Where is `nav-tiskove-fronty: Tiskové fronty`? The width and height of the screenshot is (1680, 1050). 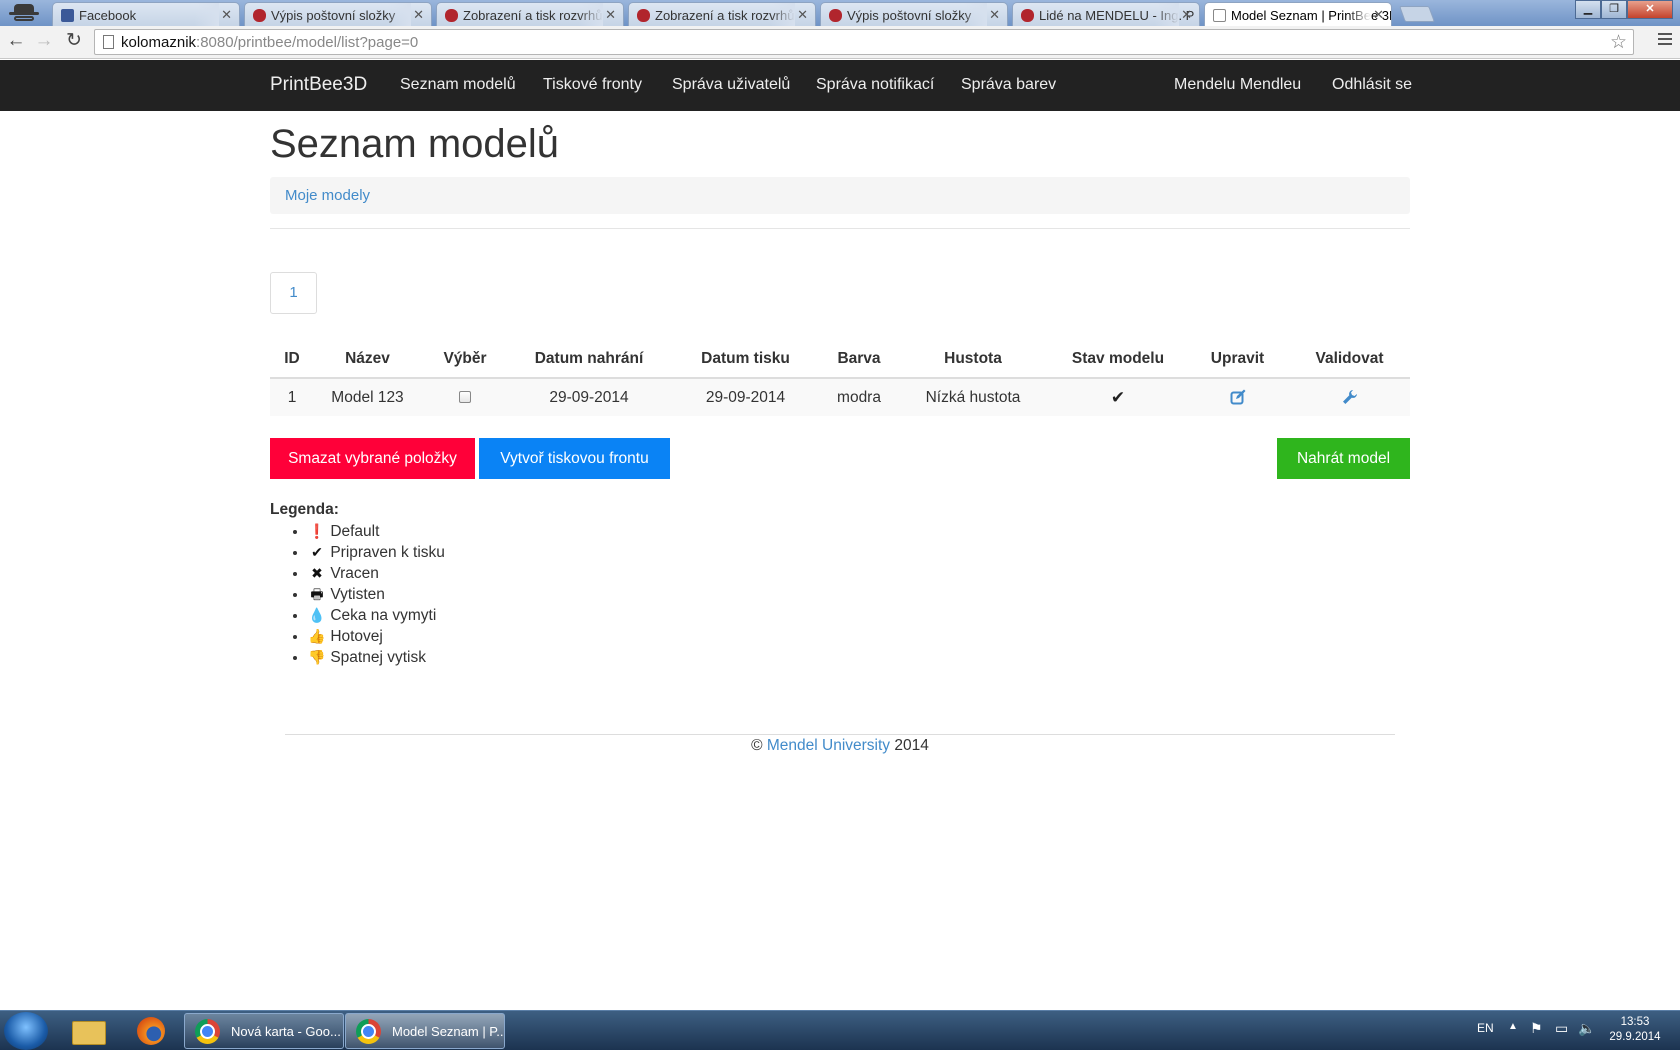
nav-tiskove-fronty: Tiskové fronty is located at coordinates (592, 85).